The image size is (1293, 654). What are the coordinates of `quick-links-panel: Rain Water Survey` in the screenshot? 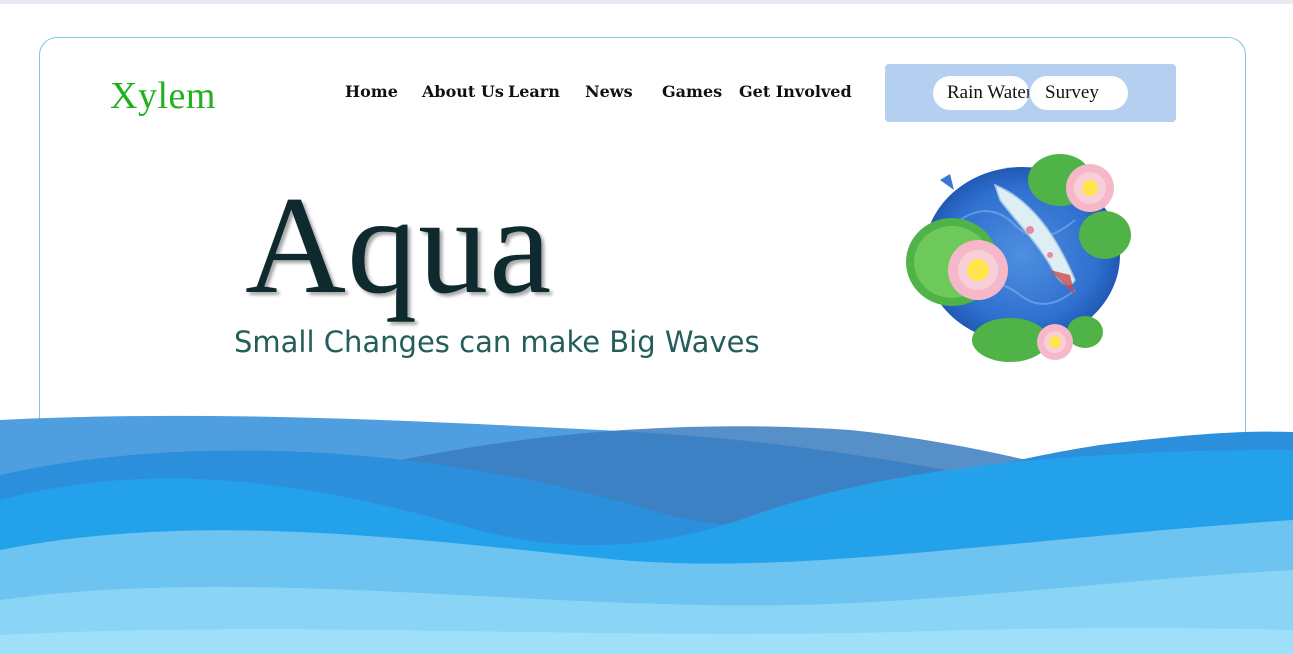 It's located at (1030, 93).